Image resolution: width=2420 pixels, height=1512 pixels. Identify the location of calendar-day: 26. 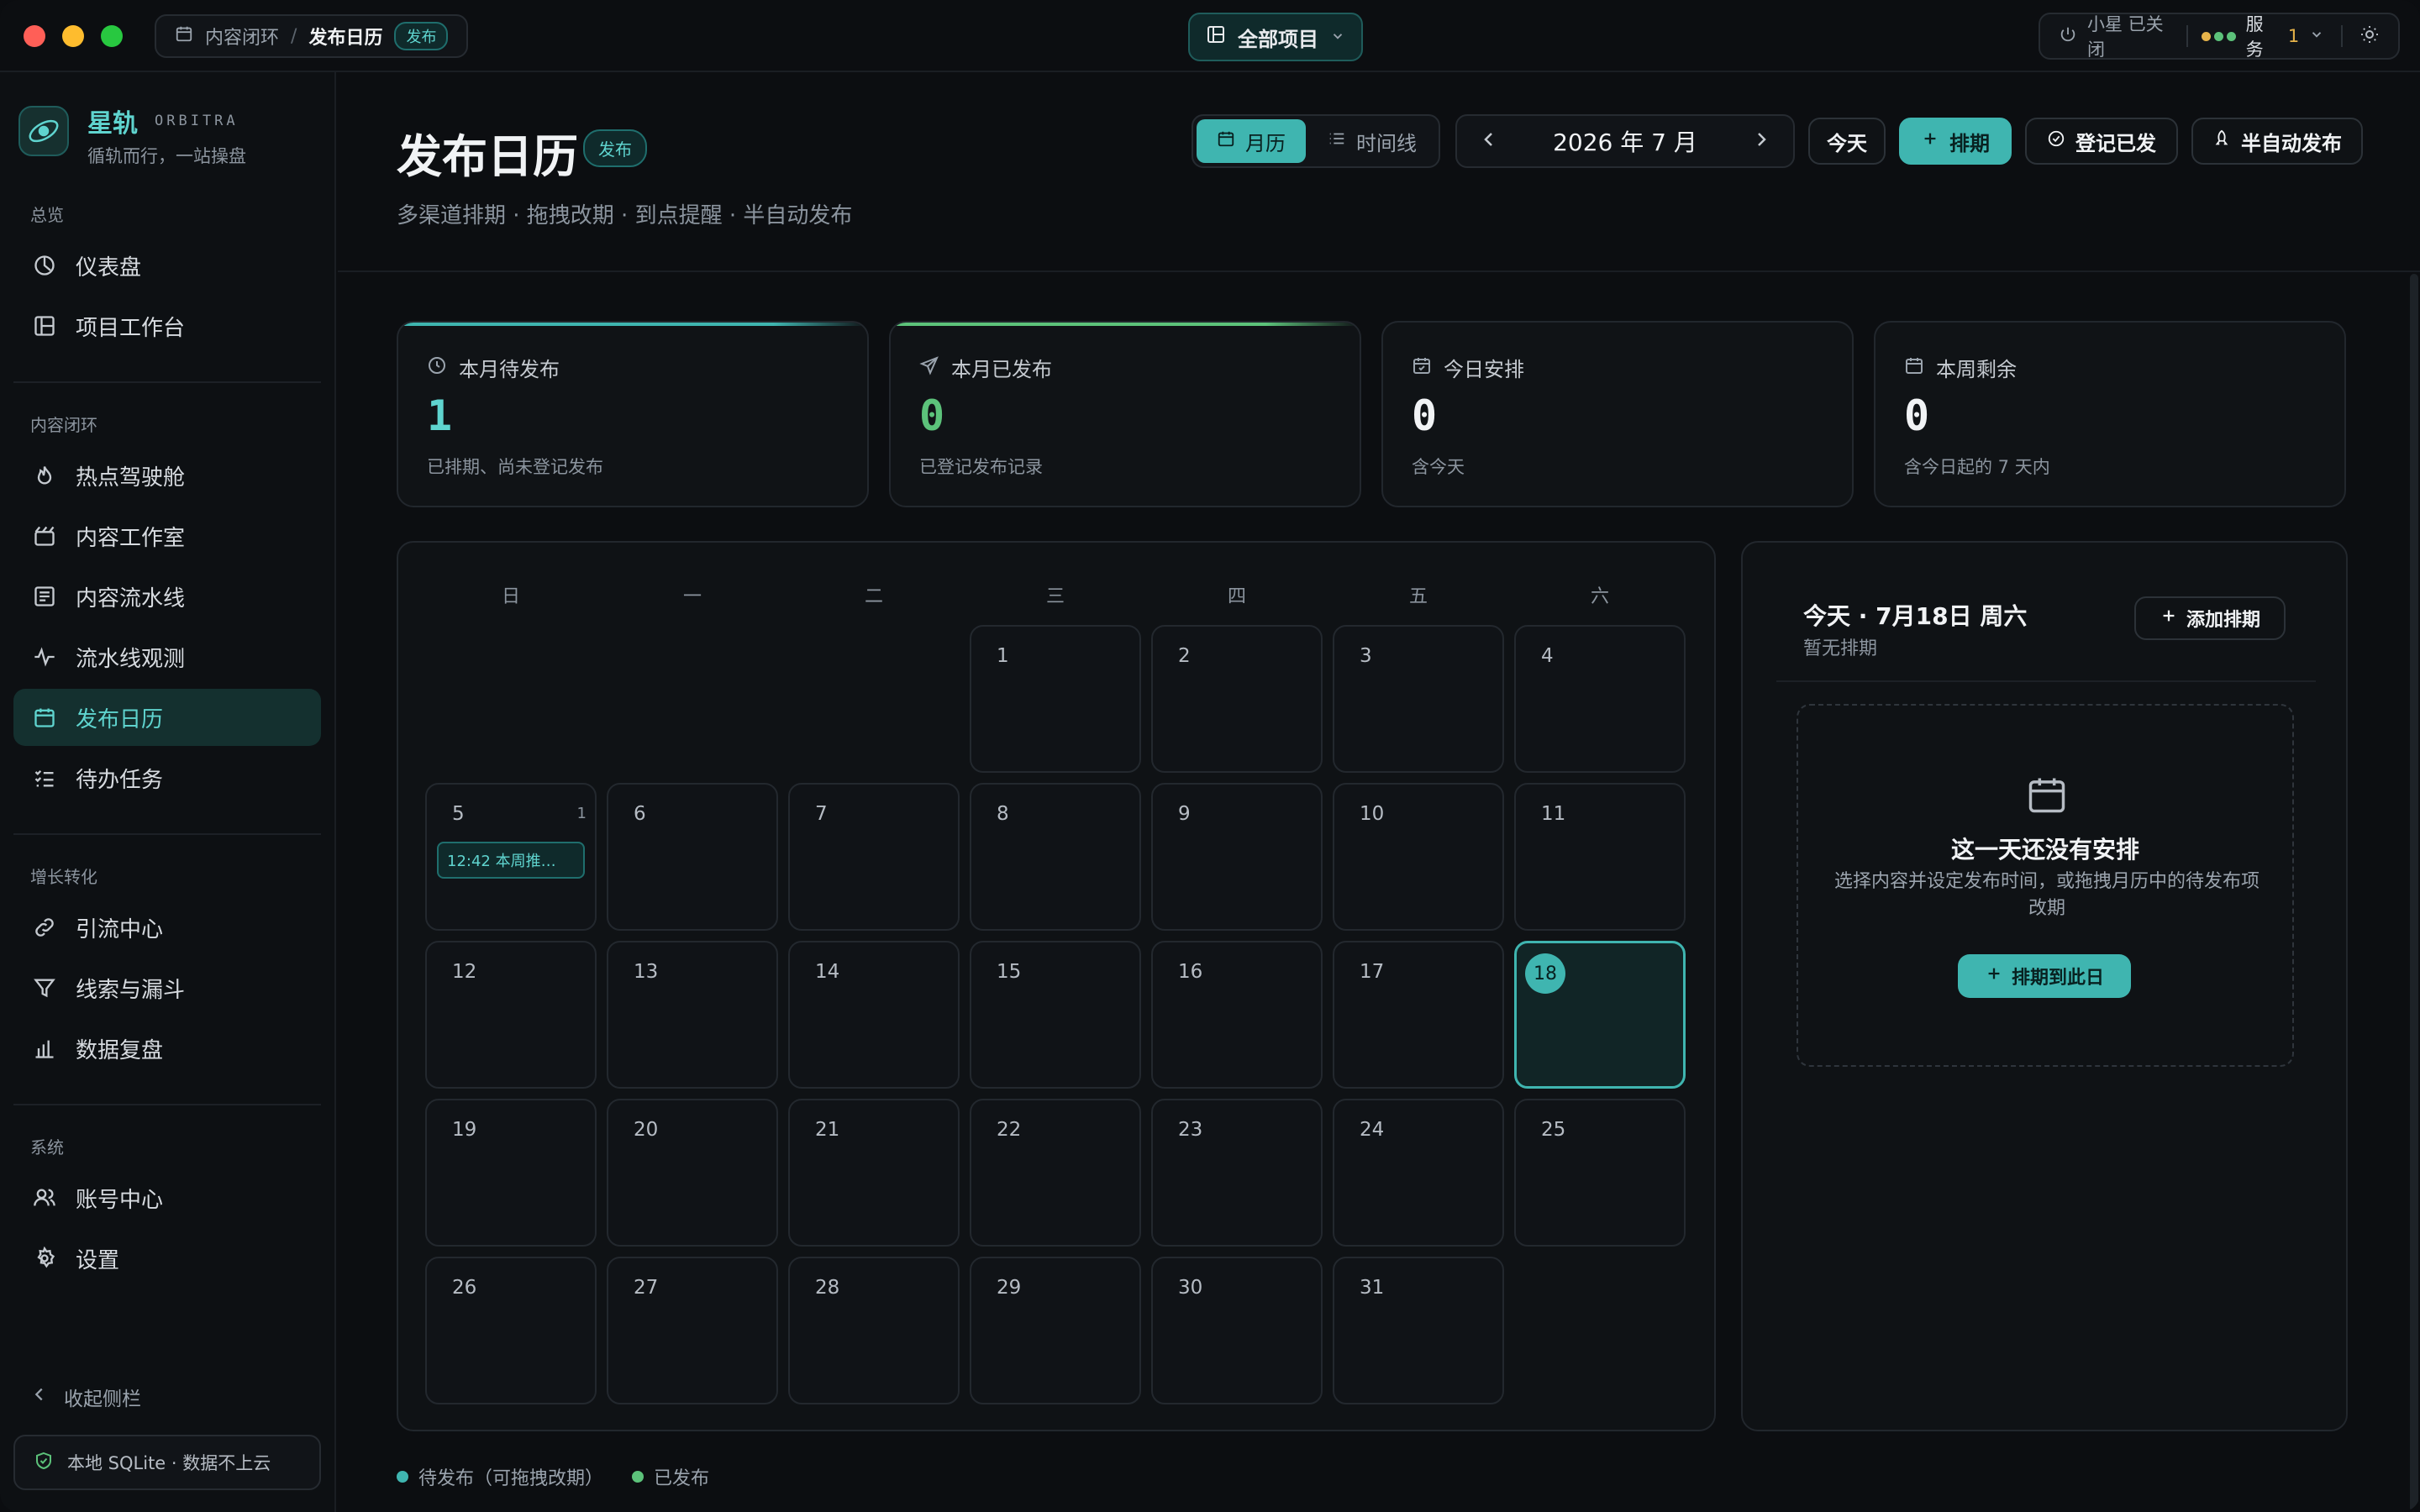
(511, 1330).